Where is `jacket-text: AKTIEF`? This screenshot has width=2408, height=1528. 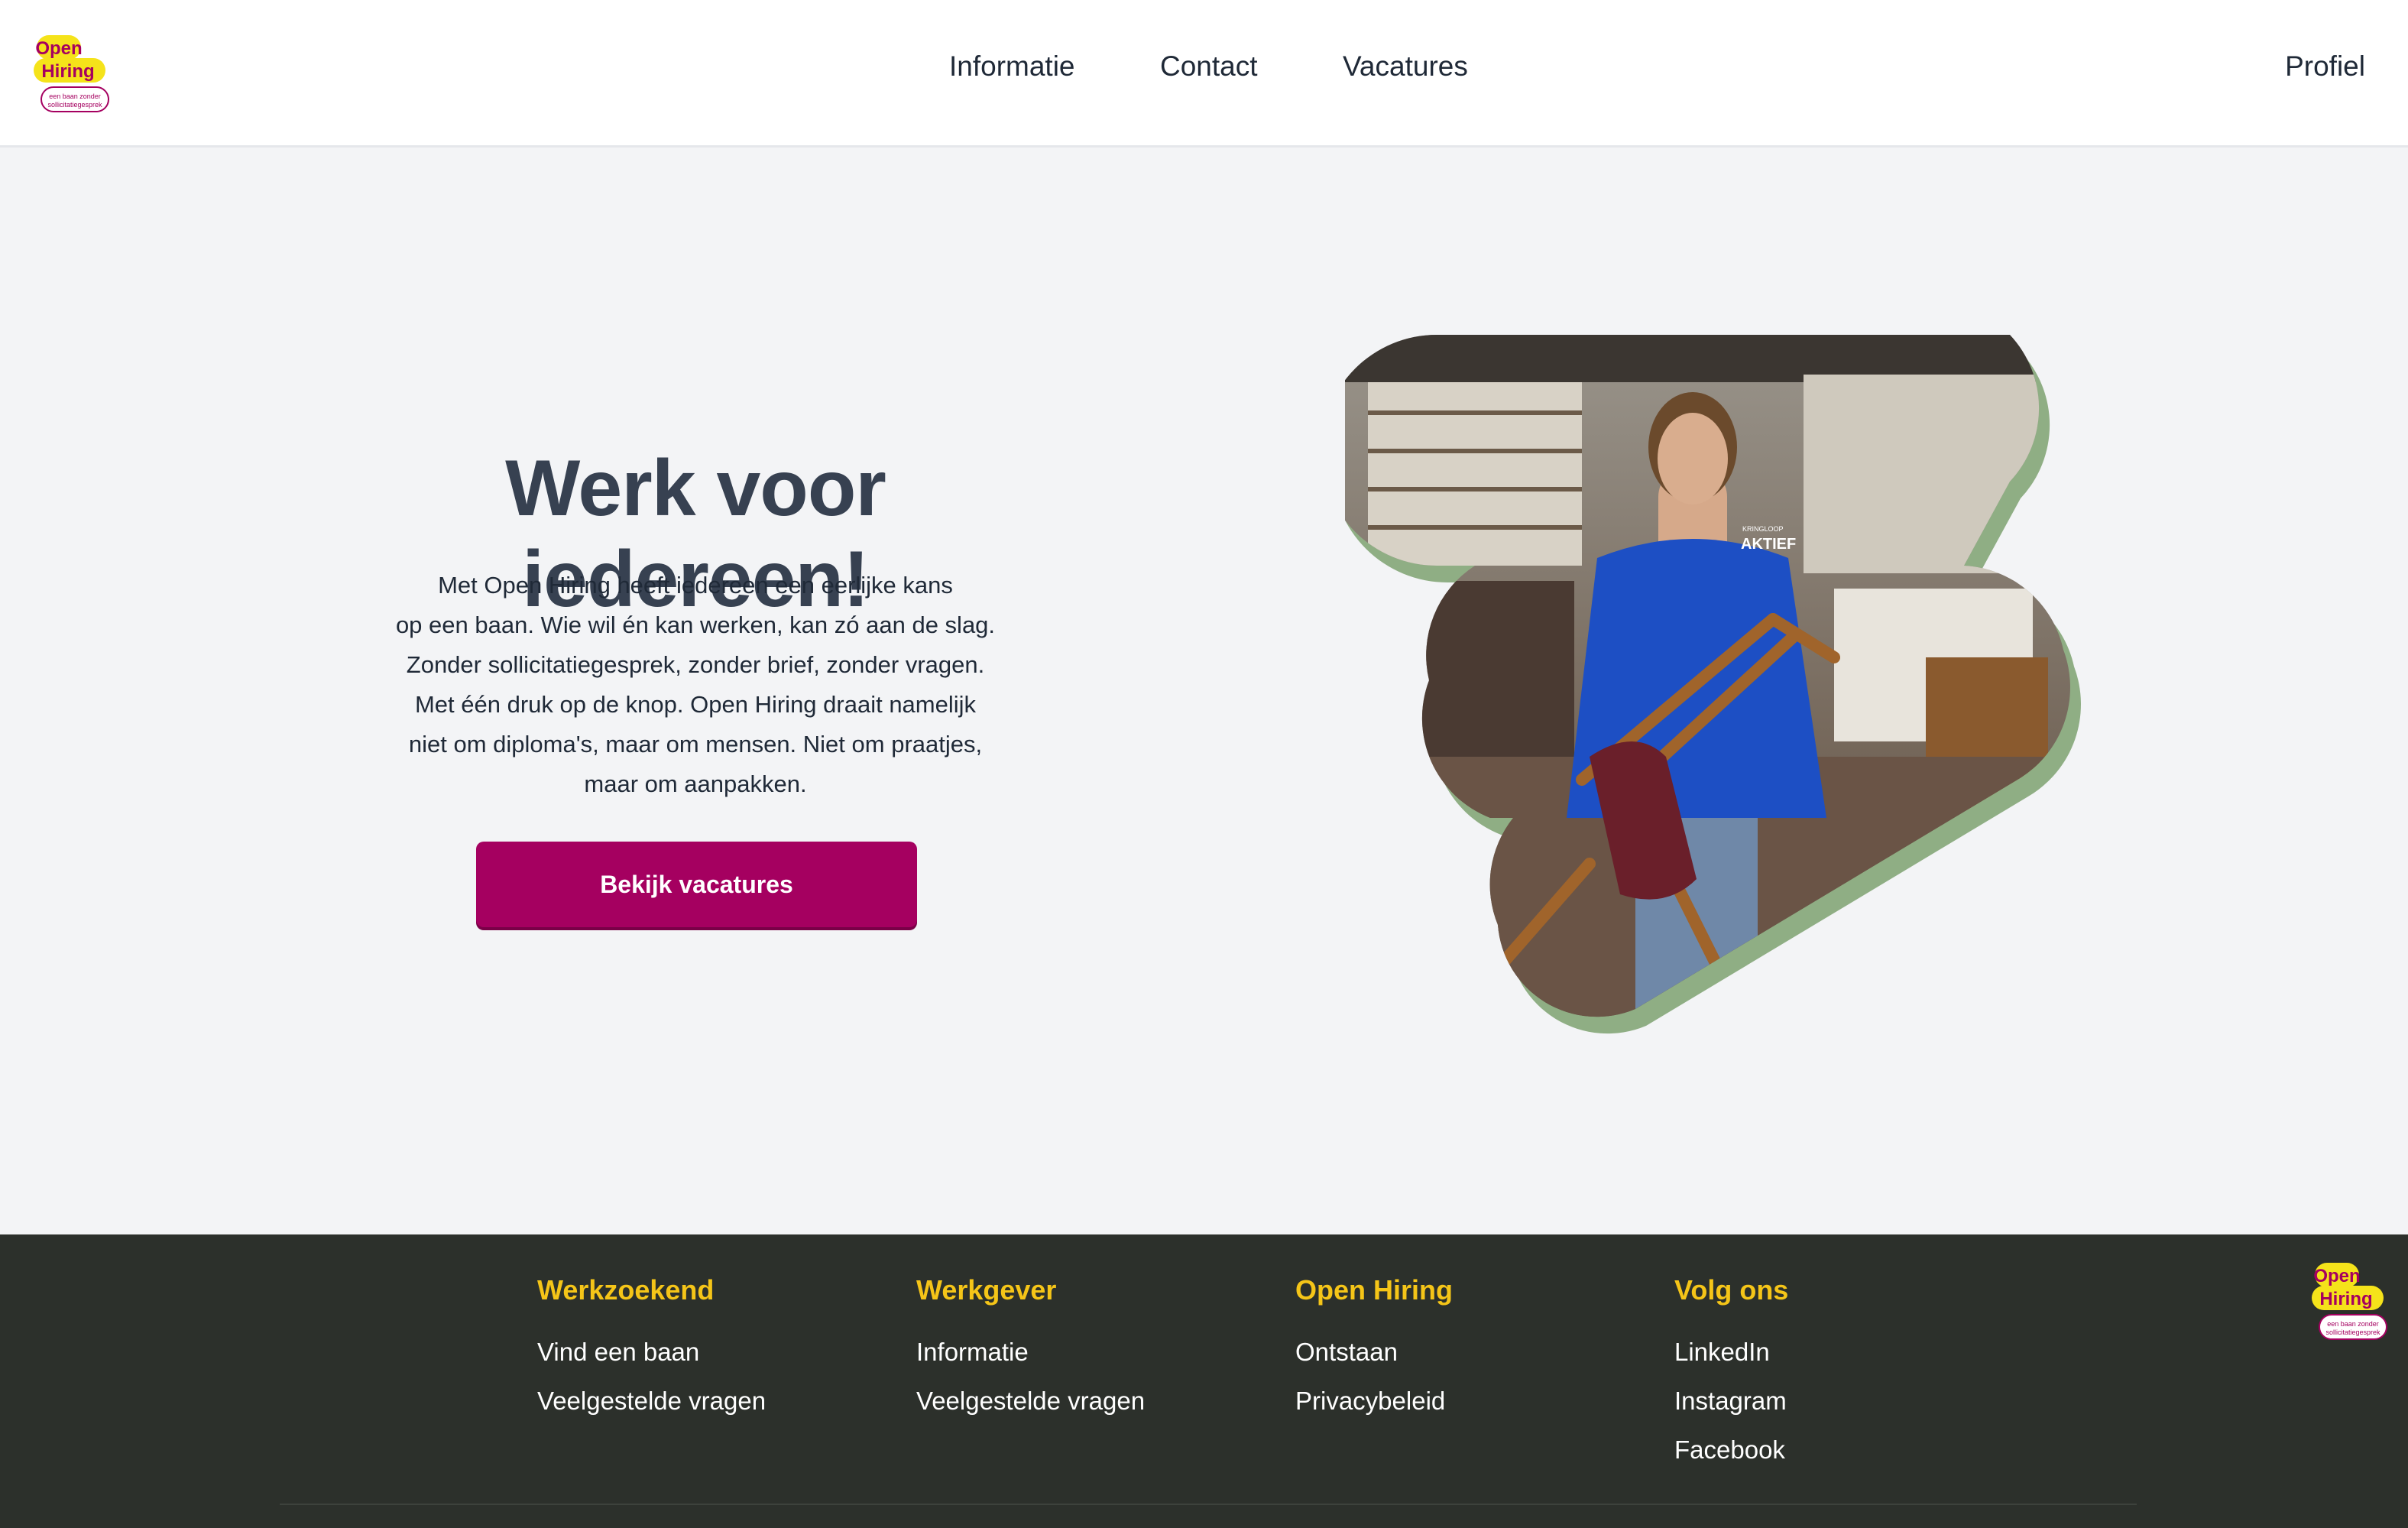
jacket-text: AKTIEF is located at coordinates (1768, 544).